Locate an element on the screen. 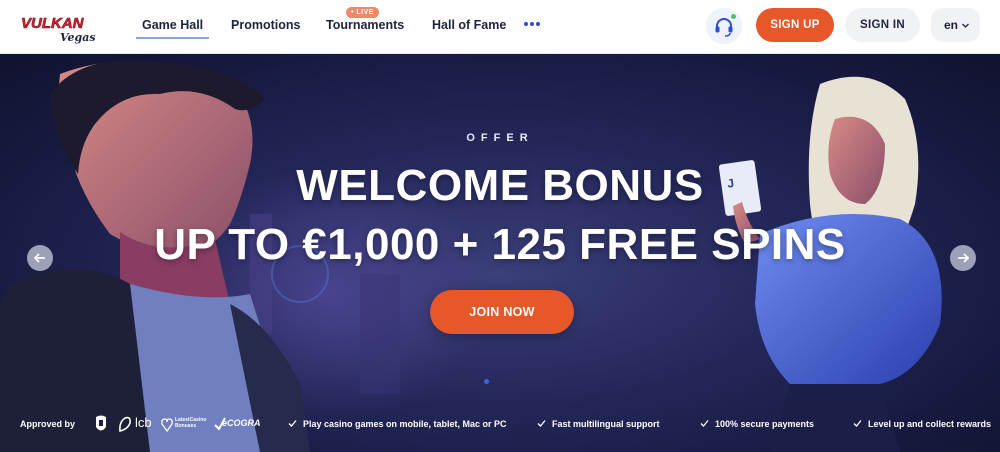 This screenshot has height=452, width=1000. feature-text: 100% secure payments is located at coordinates (765, 424).